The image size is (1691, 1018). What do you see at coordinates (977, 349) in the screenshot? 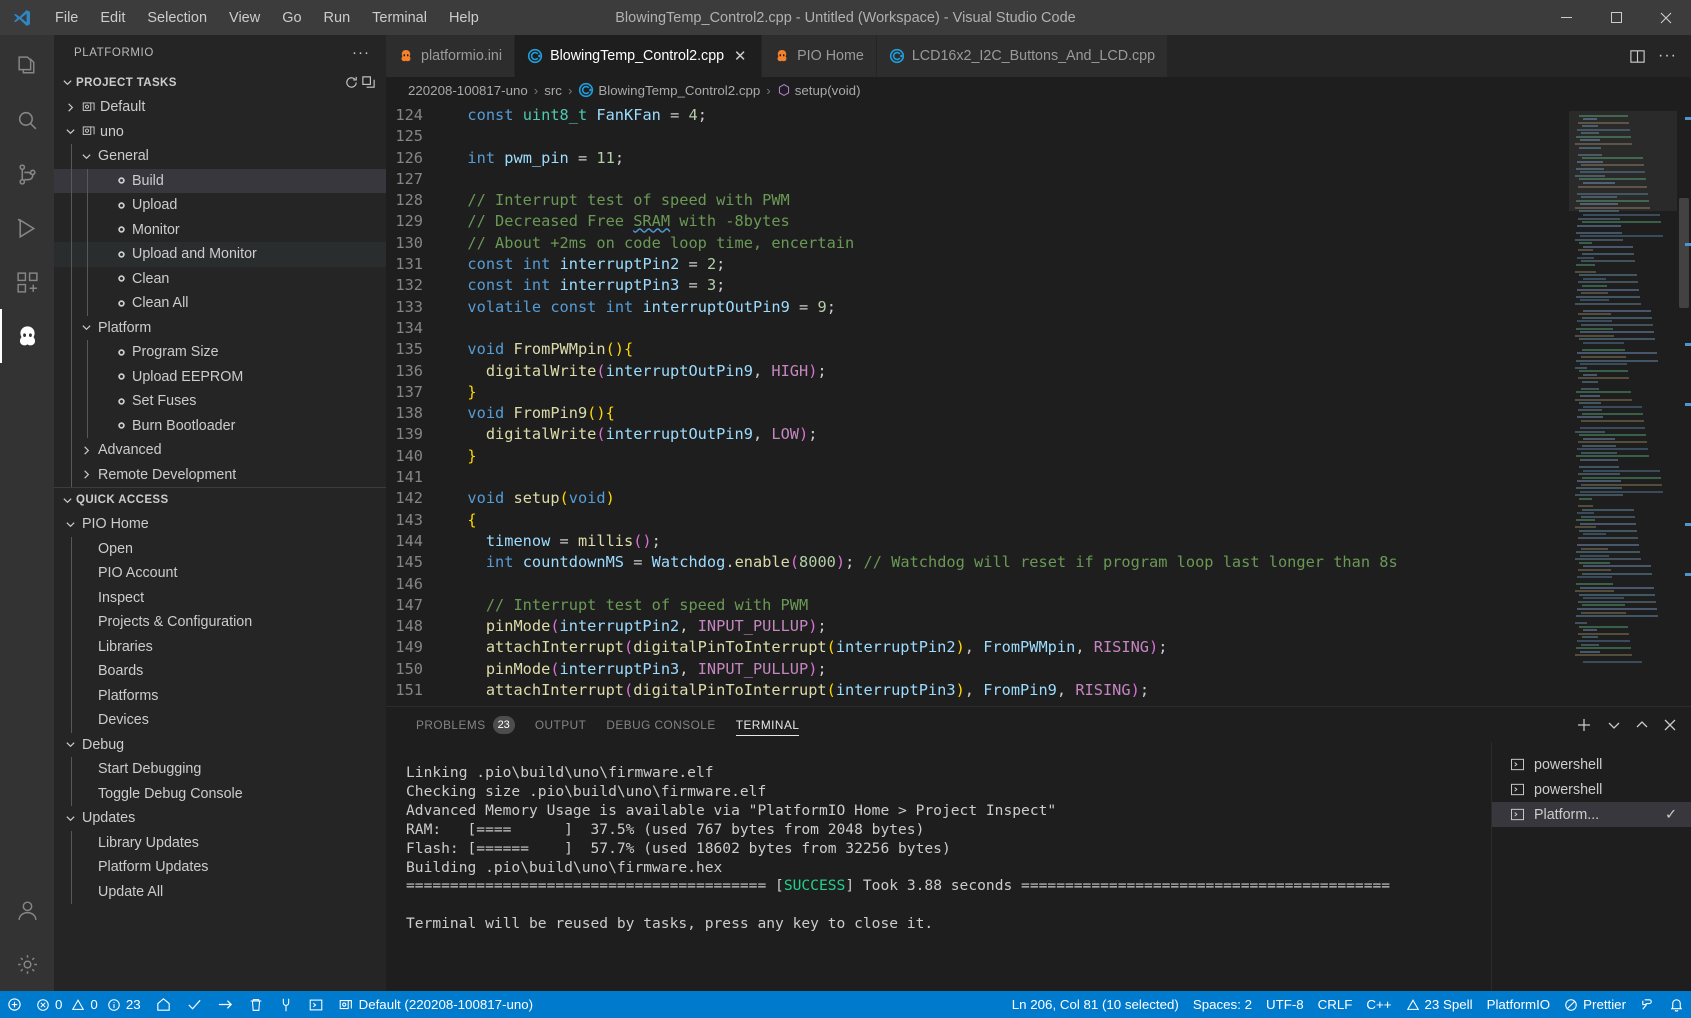
I see `code-line: 135 void FromPWMpin(){` at bounding box center [977, 349].